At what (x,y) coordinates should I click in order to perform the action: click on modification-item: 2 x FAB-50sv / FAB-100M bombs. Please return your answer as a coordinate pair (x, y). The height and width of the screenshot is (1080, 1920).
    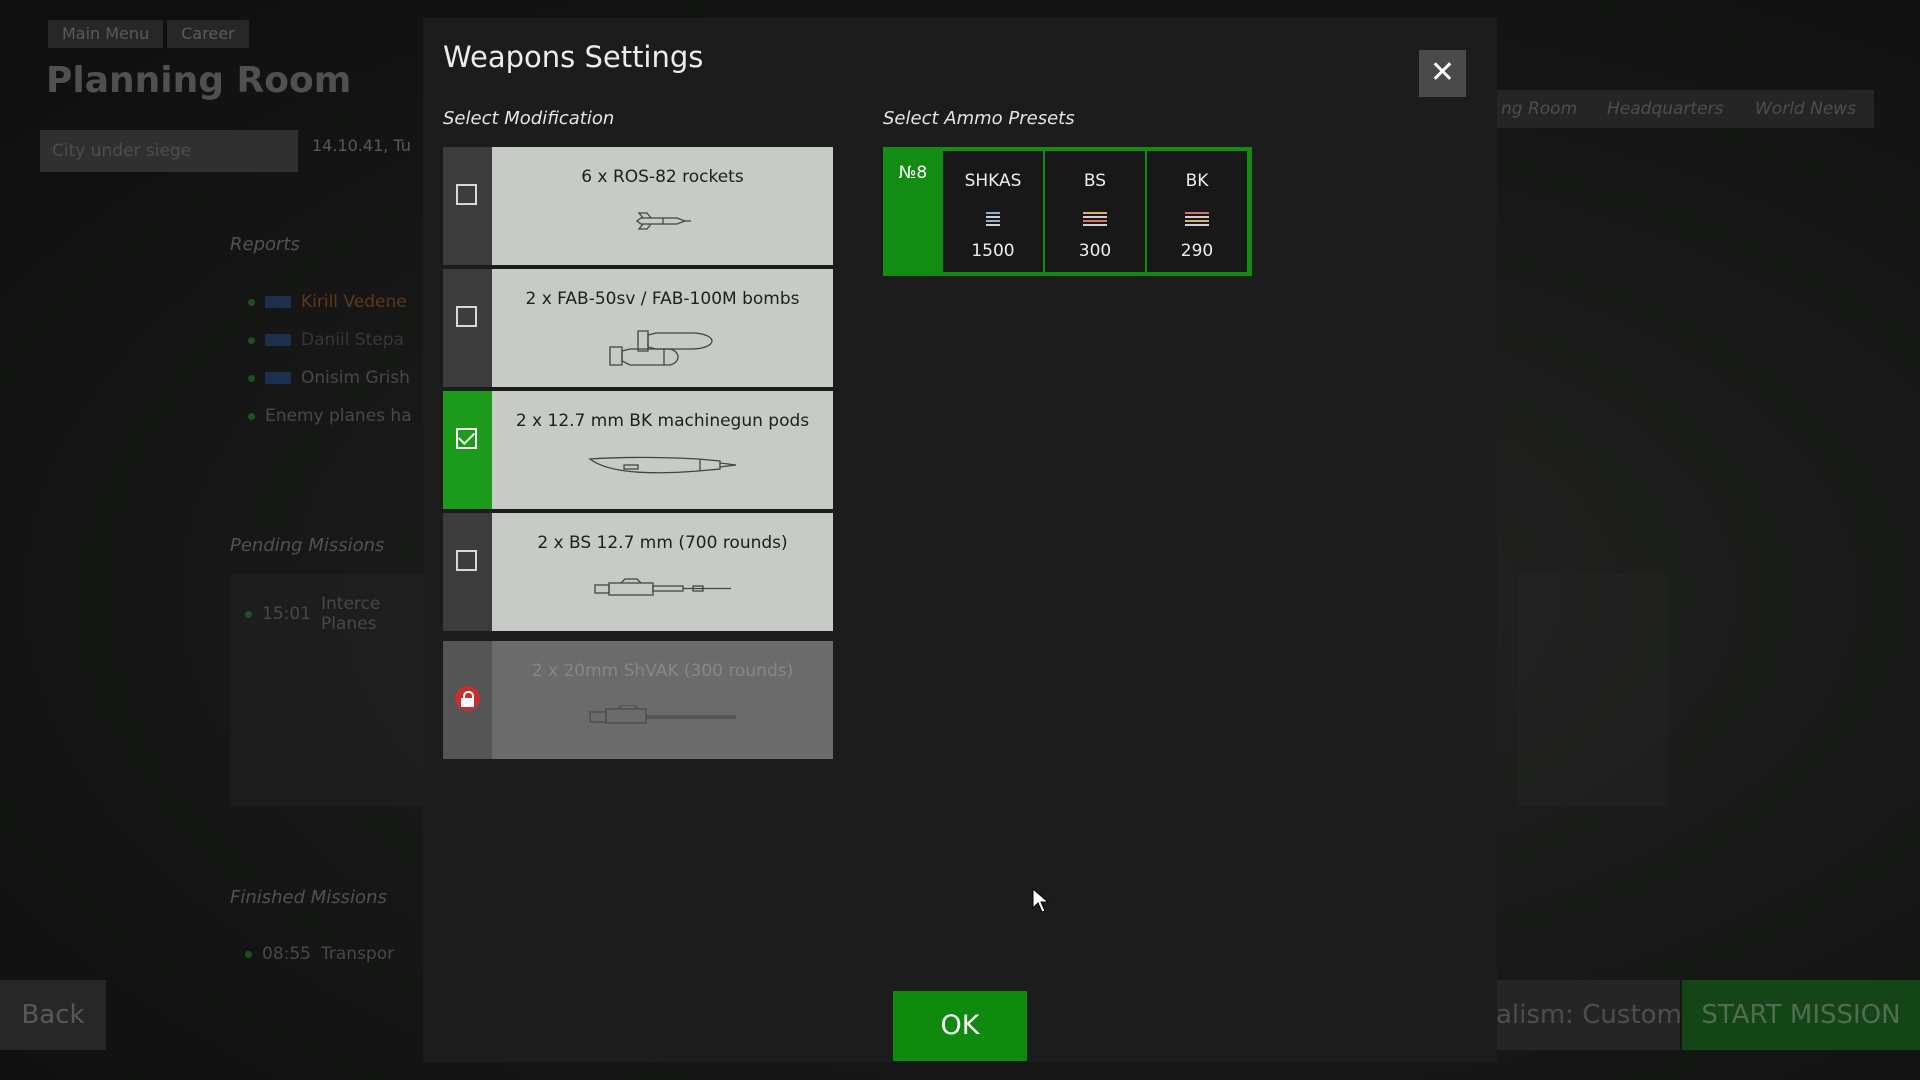
    Looking at the image, I should click on (638, 328).